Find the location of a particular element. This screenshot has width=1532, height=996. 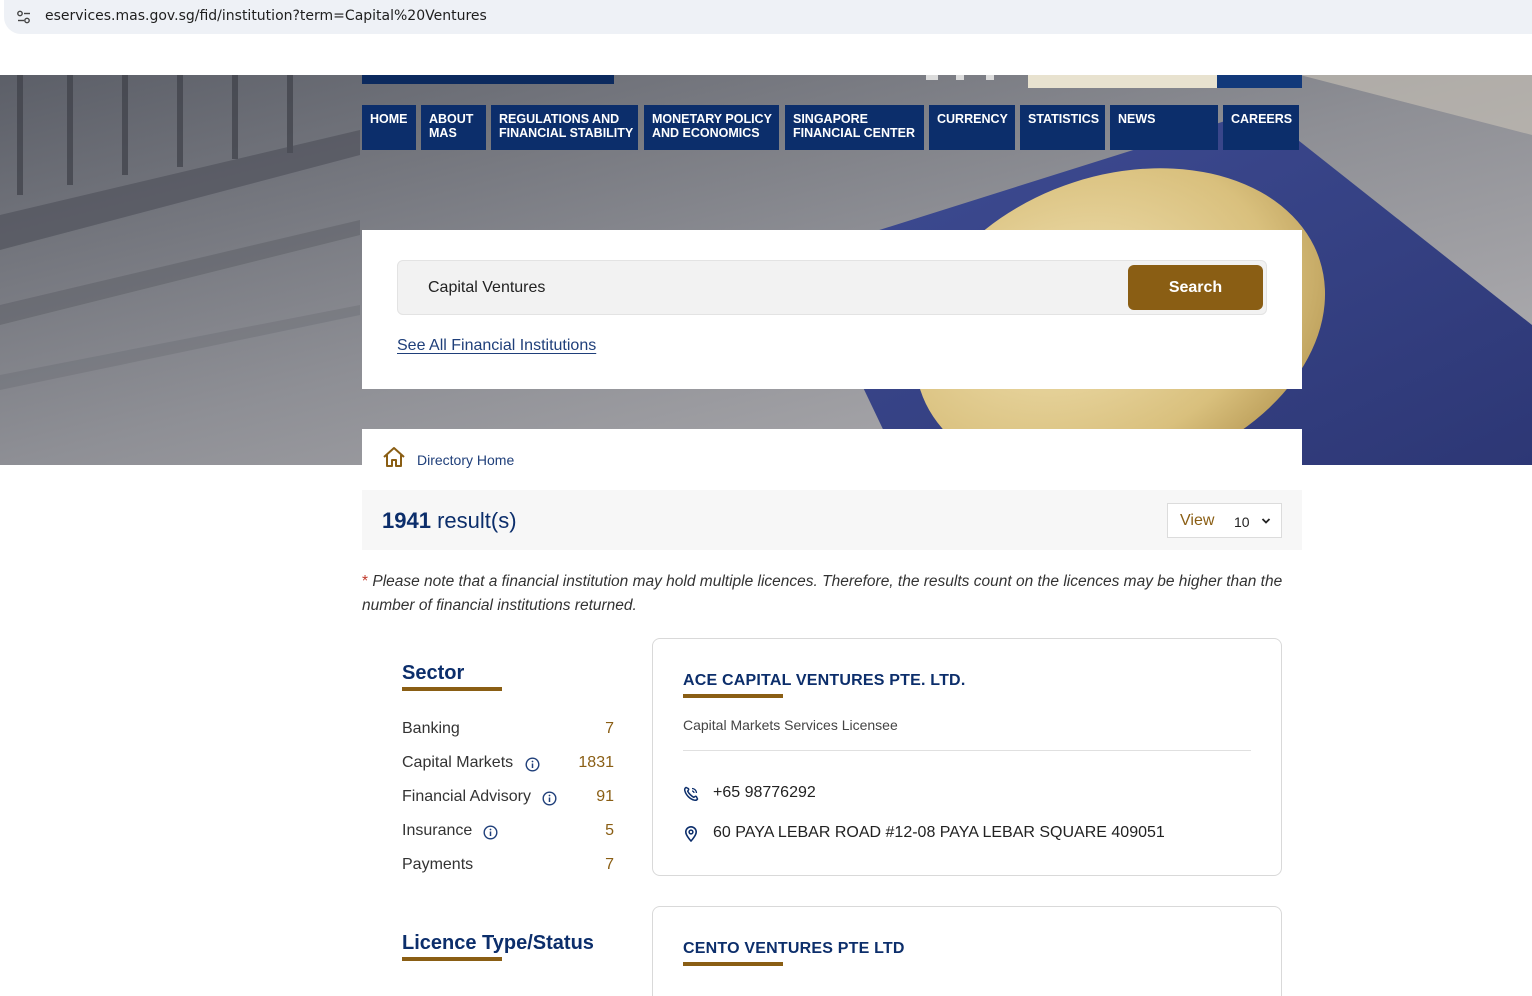

sector-facet-financial-advisory: Financial Advisory 91 is located at coordinates (508, 798).